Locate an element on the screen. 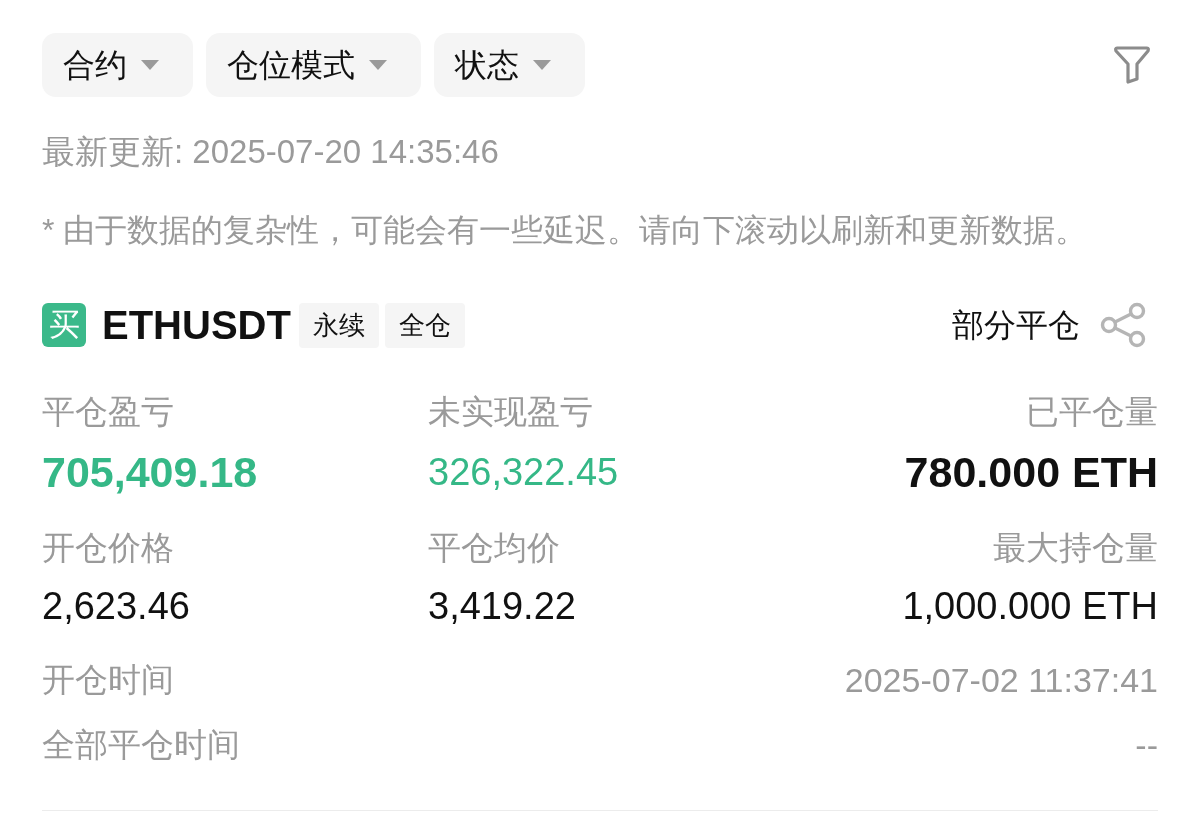 The width and height of the screenshot is (1200, 819). stat-value: 2,623.46 is located at coordinates (116, 606).